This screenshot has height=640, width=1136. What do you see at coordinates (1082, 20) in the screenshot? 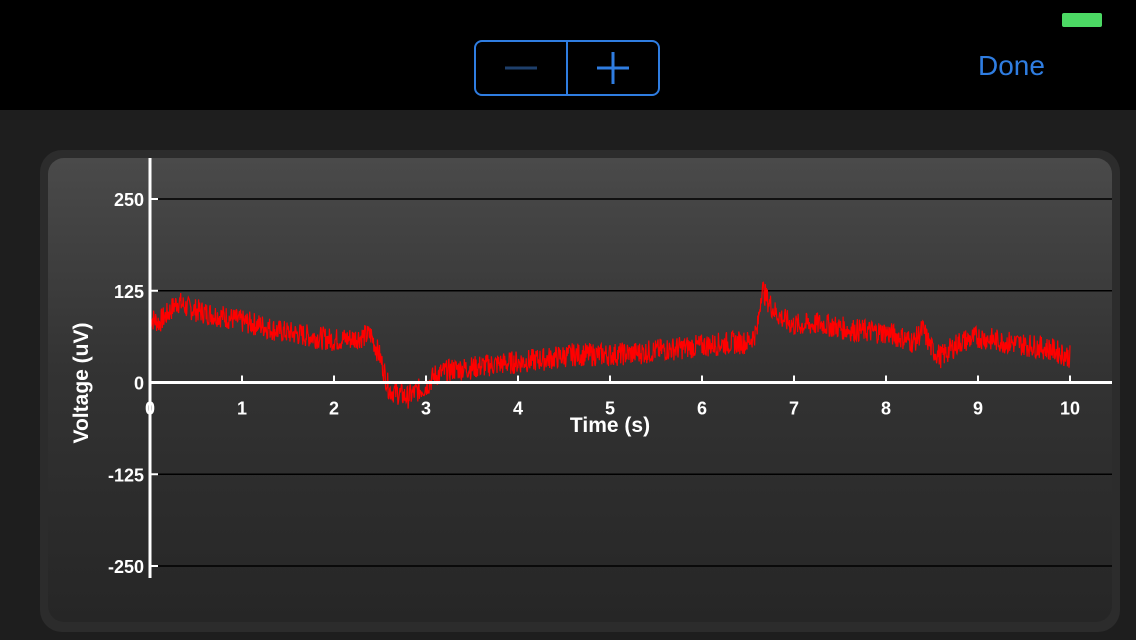
I see `battery-indicator` at bounding box center [1082, 20].